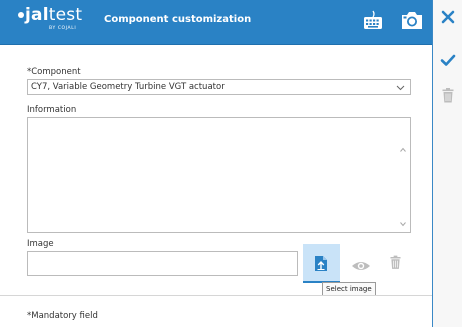 The image size is (462, 327). I want to click on keyboard-button, so click(373, 20).